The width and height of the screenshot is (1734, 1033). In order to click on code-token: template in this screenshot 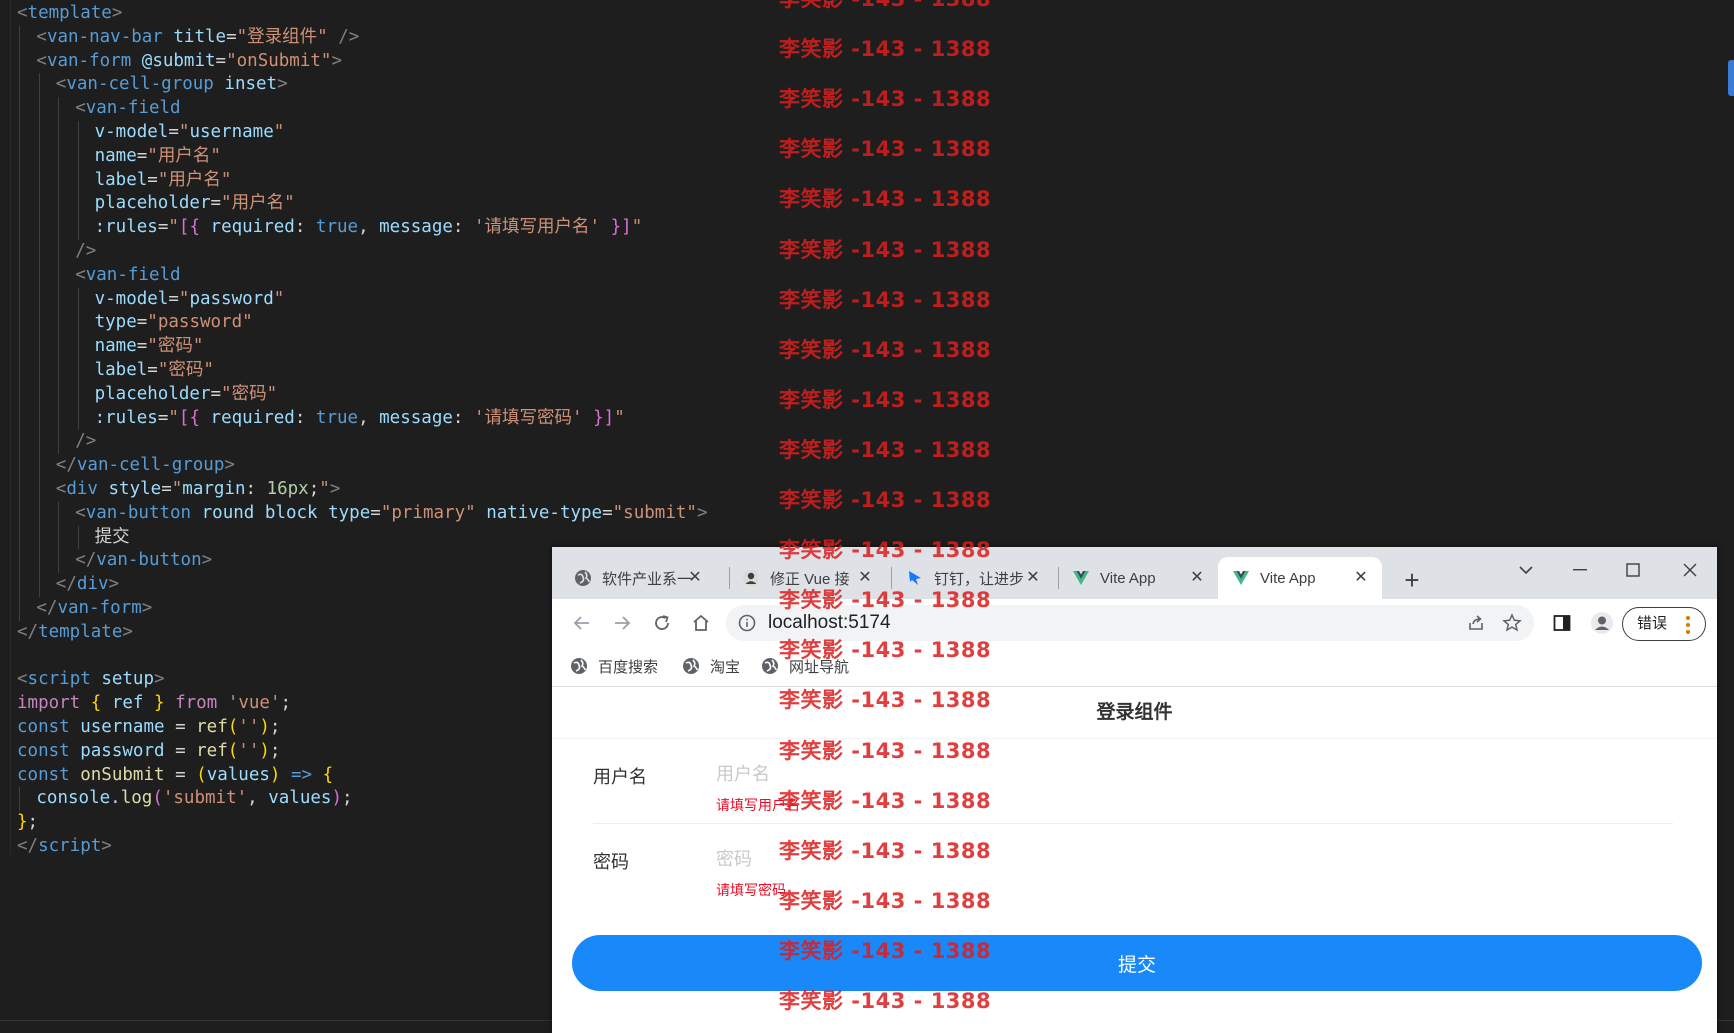, I will do `click(80, 631)`.